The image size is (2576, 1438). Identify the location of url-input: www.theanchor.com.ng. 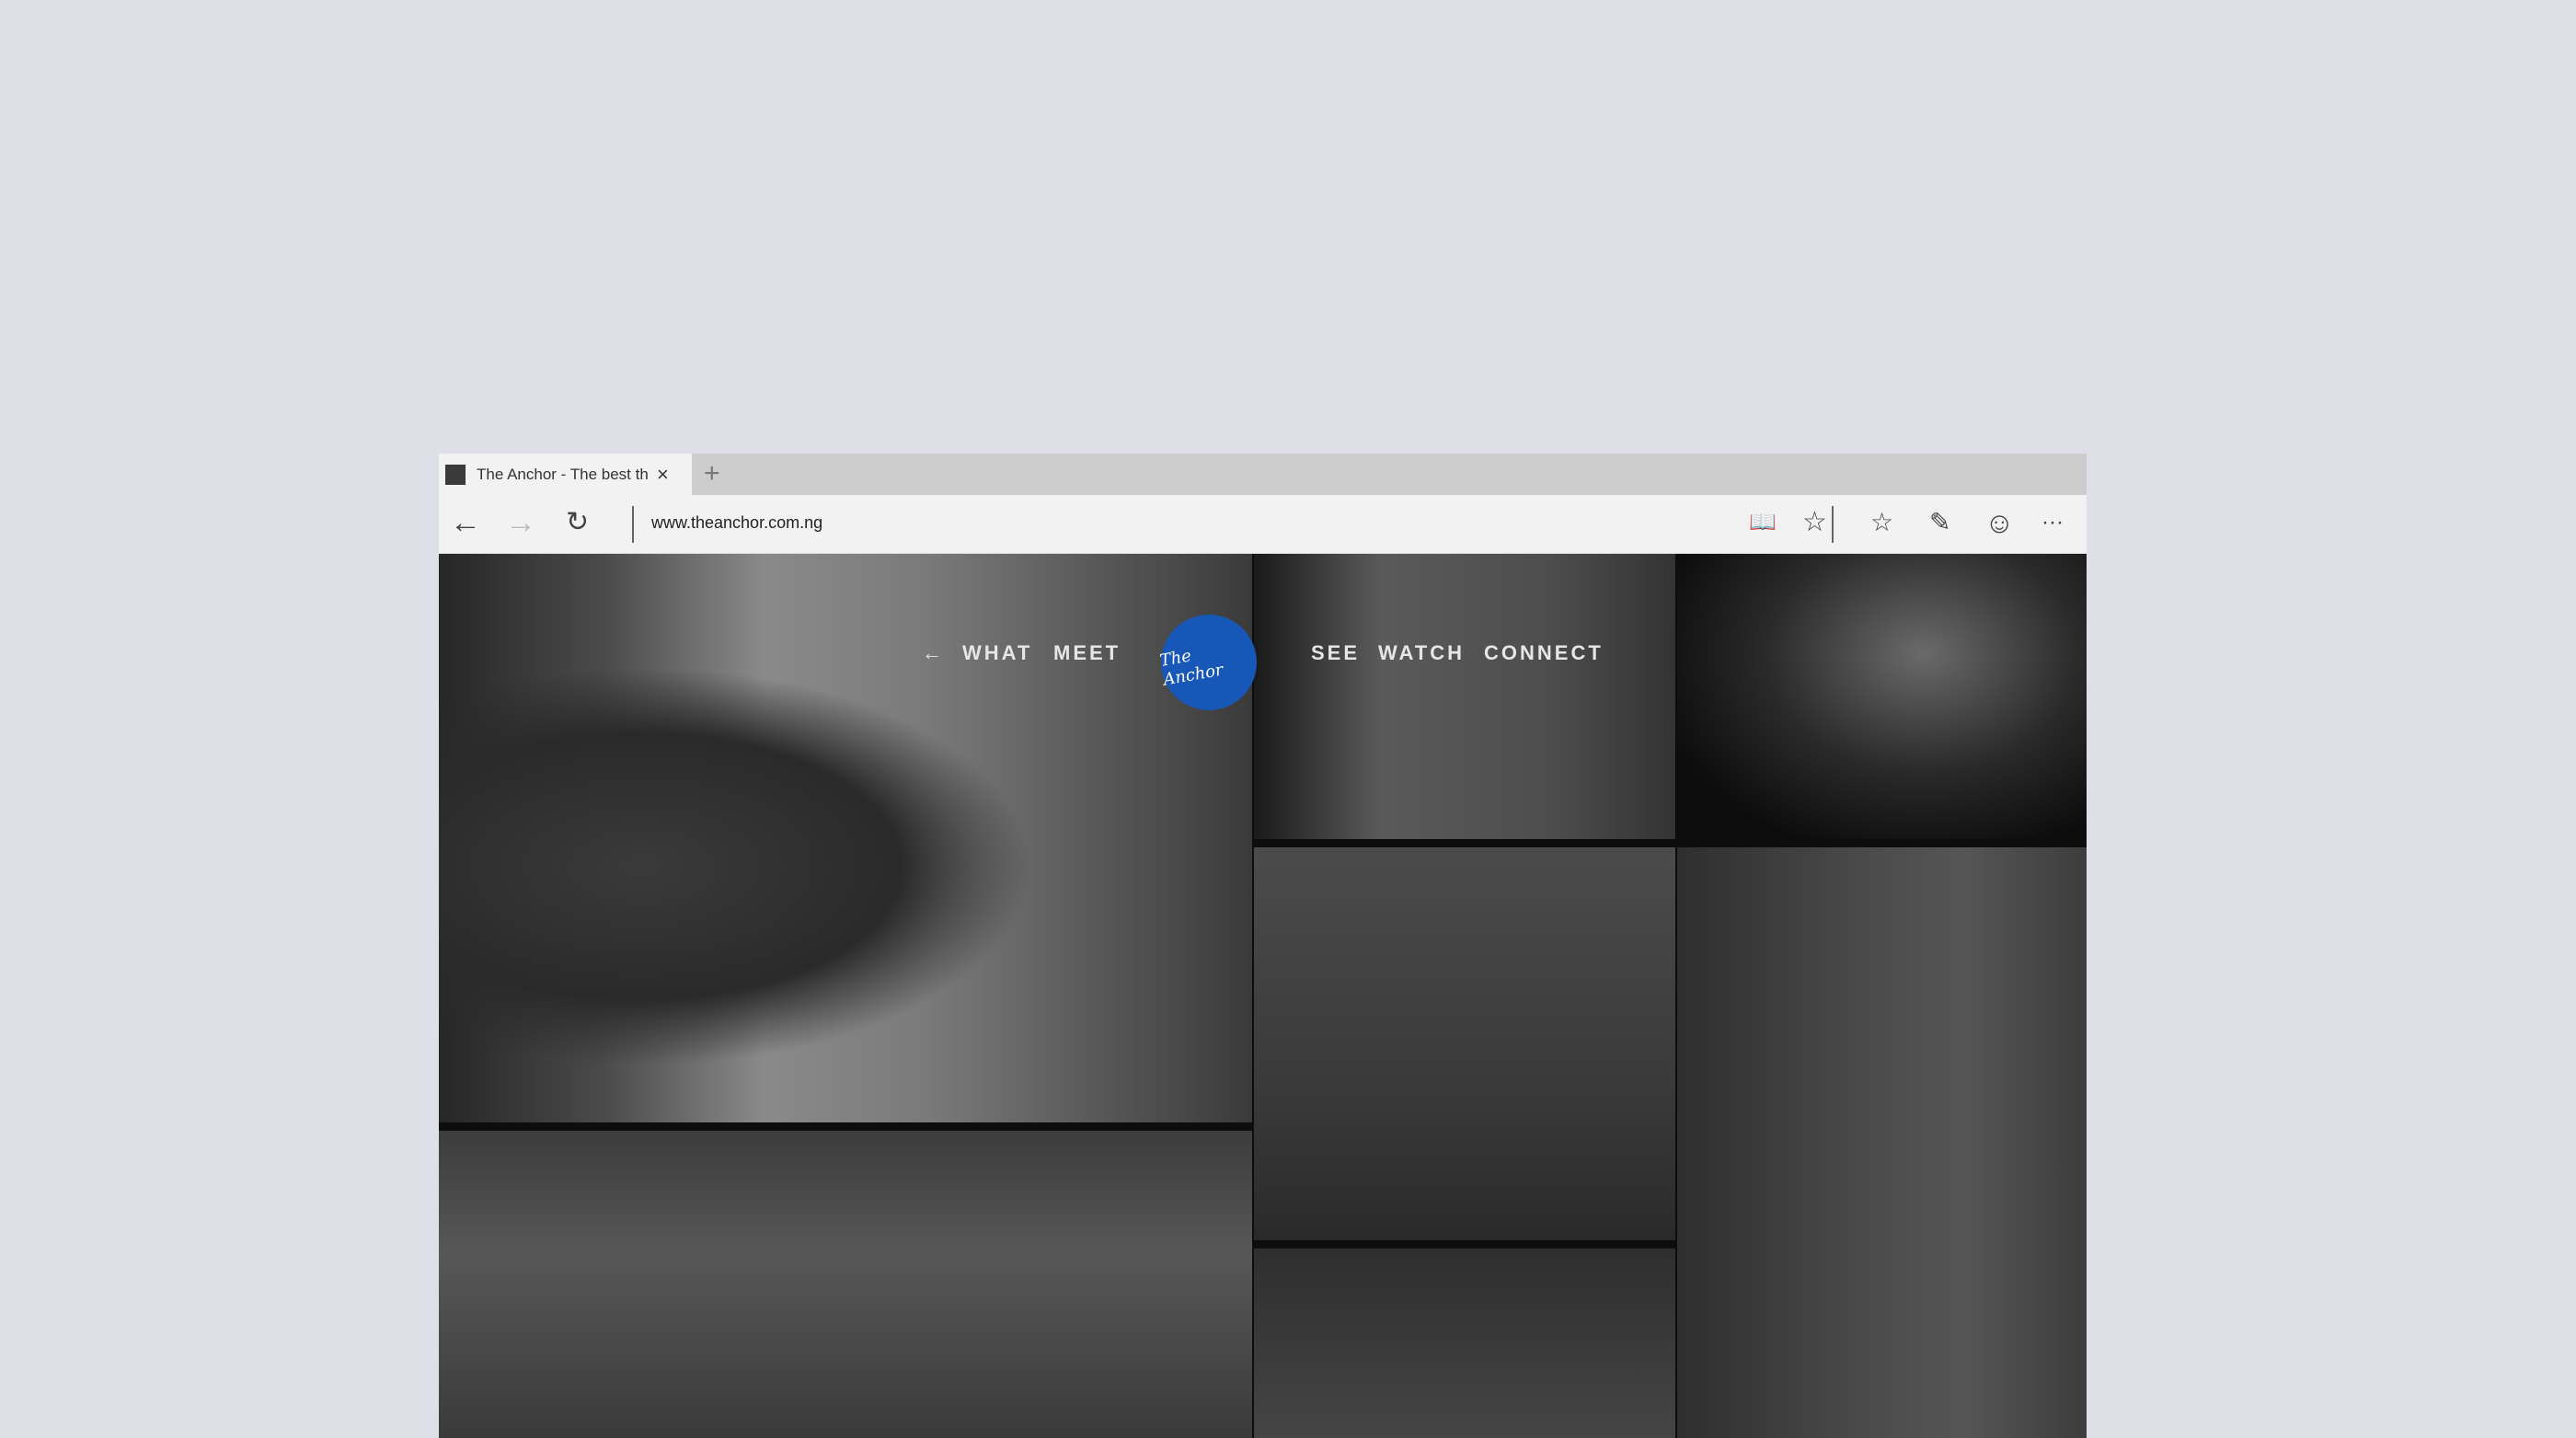
(736, 523).